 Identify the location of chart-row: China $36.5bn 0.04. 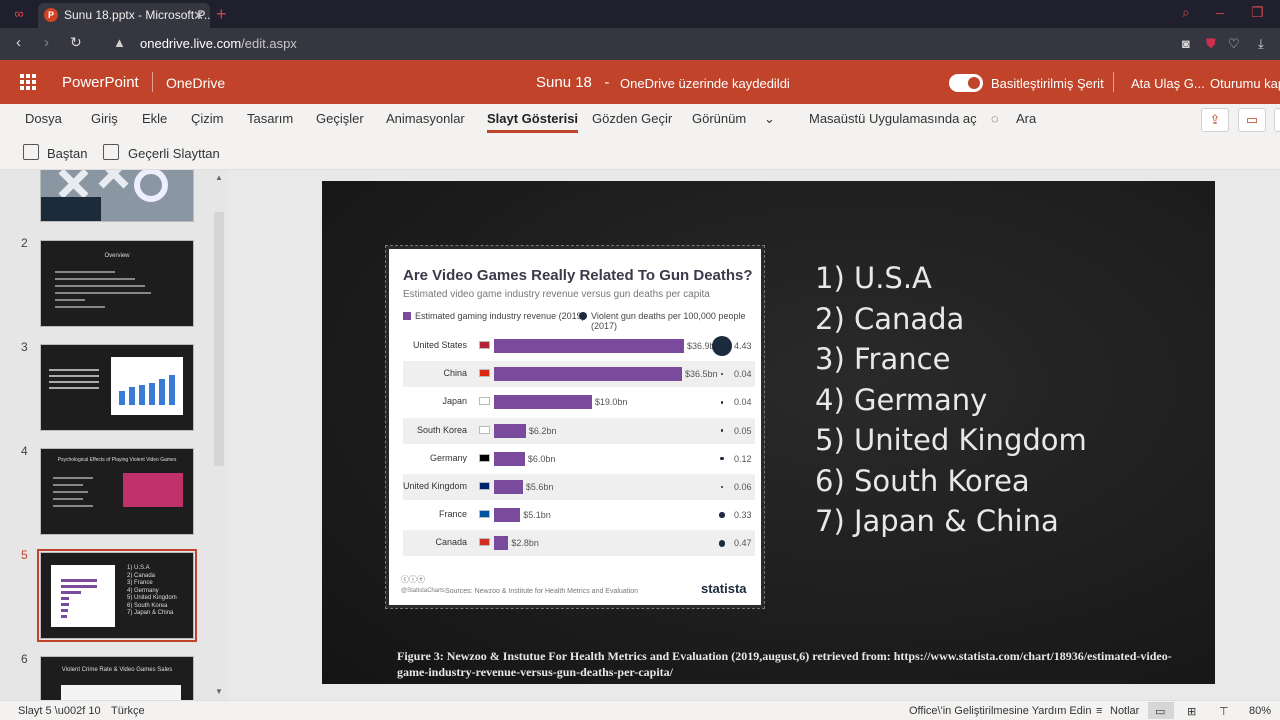
(579, 374).